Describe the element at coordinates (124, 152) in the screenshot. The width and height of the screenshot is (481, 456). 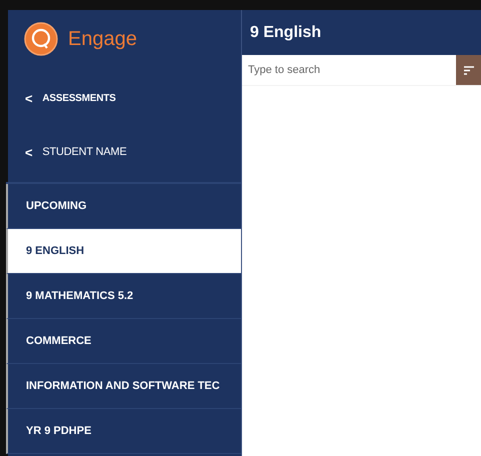
I see `back-link: < STUDENT NAME` at that location.